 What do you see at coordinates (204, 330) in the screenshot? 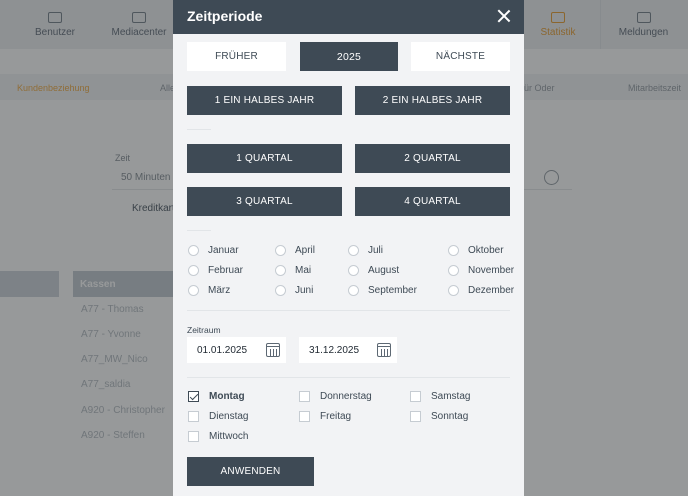
I see `date-range-label: Zeitraum` at bounding box center [204, 330].